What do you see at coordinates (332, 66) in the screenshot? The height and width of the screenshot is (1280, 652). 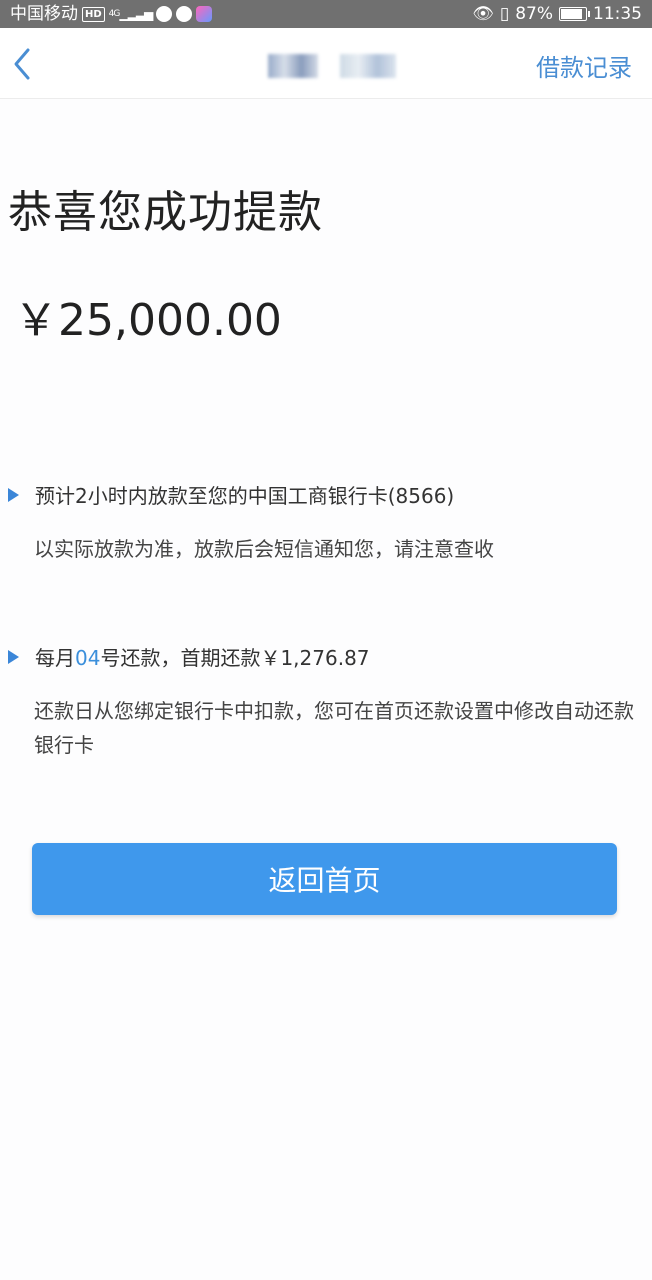 I see `nav-title-redacted` at bounding box center [332, 66].